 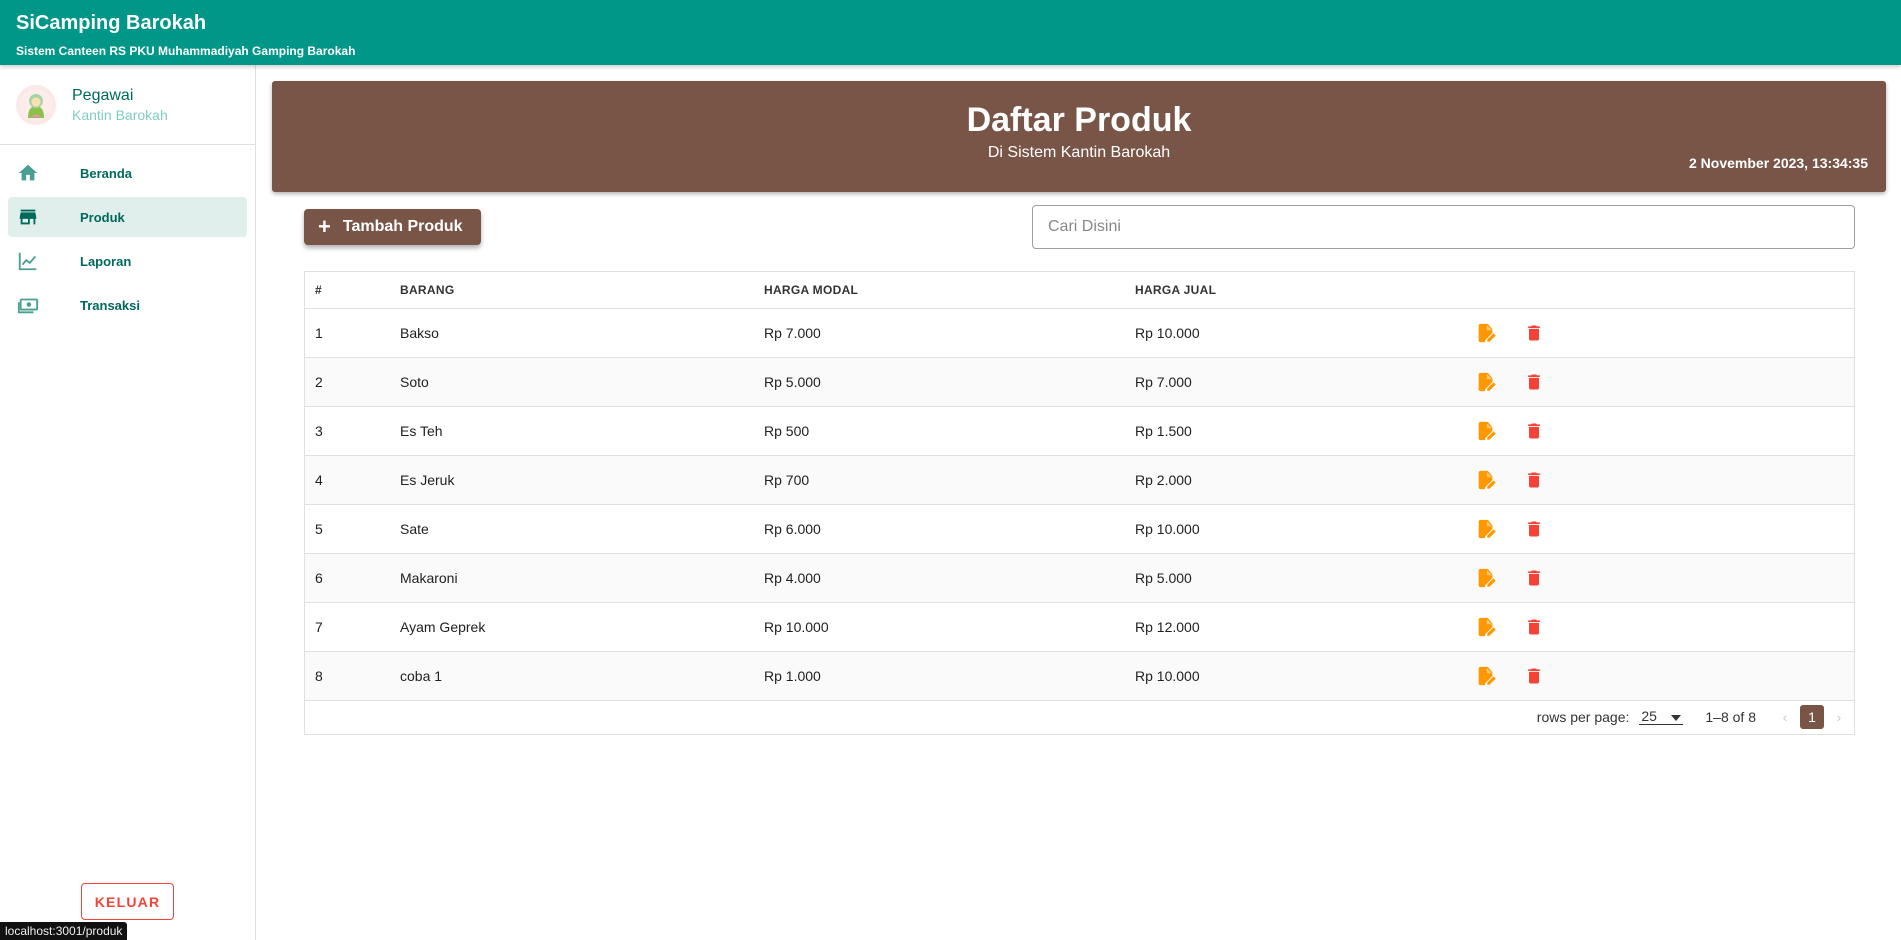 What do you see at coordinates (582, 627) in the screenshot?
I see `cell-barang: Ayam Geprek` at bounding box center [582, 627].